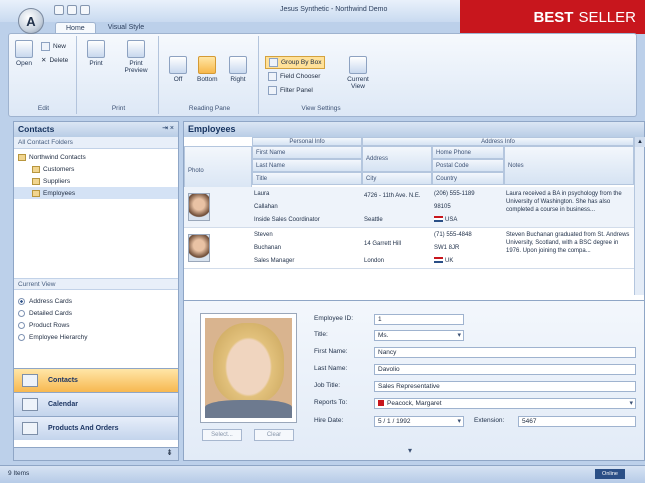  What do you see at coordinates (85, 10) in the screenshot?
I see `customize-icon` at bounding box center [85, 10].